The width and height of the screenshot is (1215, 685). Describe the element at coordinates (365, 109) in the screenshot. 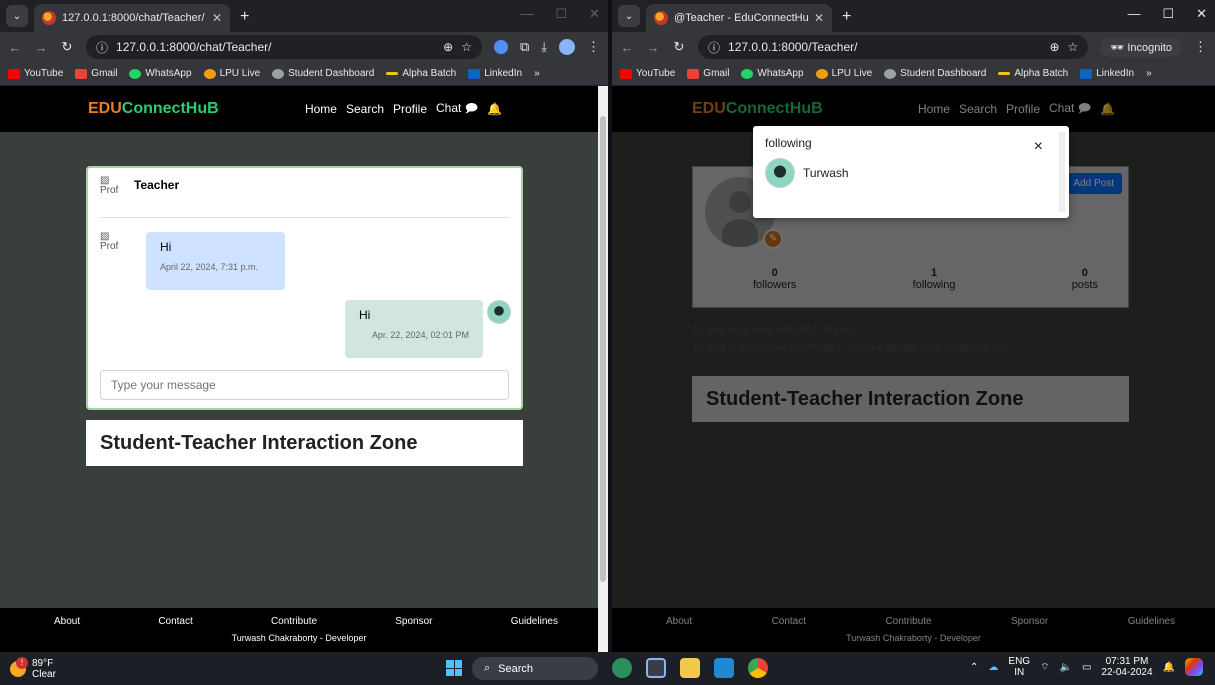

I see `nav-search: Search` at that location.